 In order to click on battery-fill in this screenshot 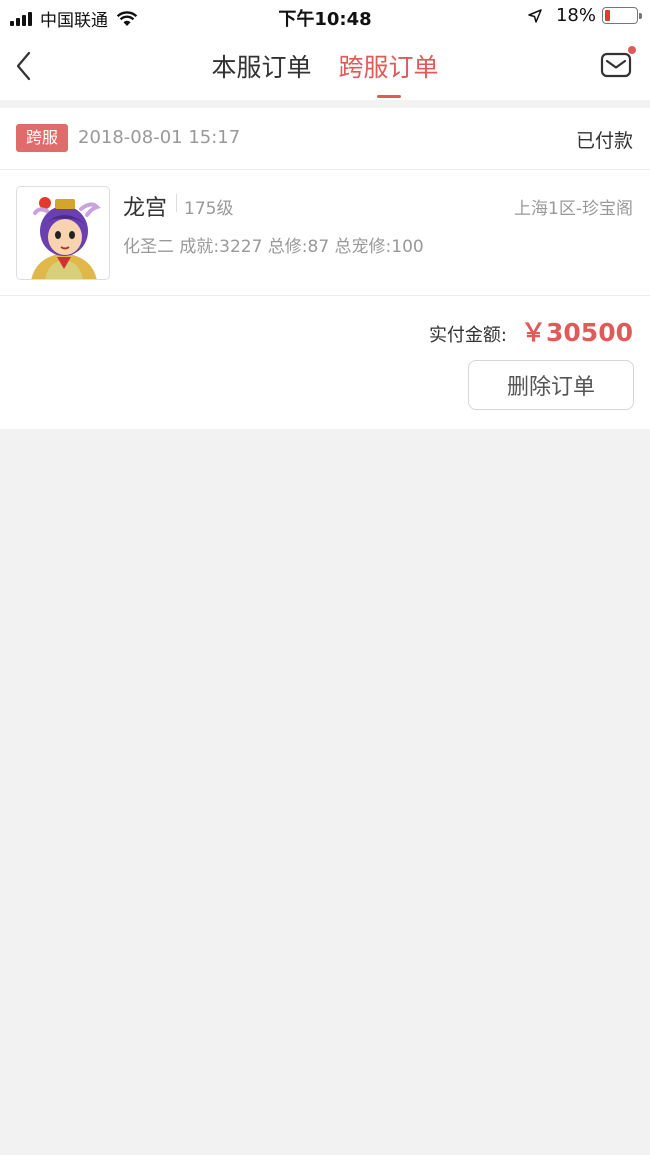, I will do `click(608, 15)`.